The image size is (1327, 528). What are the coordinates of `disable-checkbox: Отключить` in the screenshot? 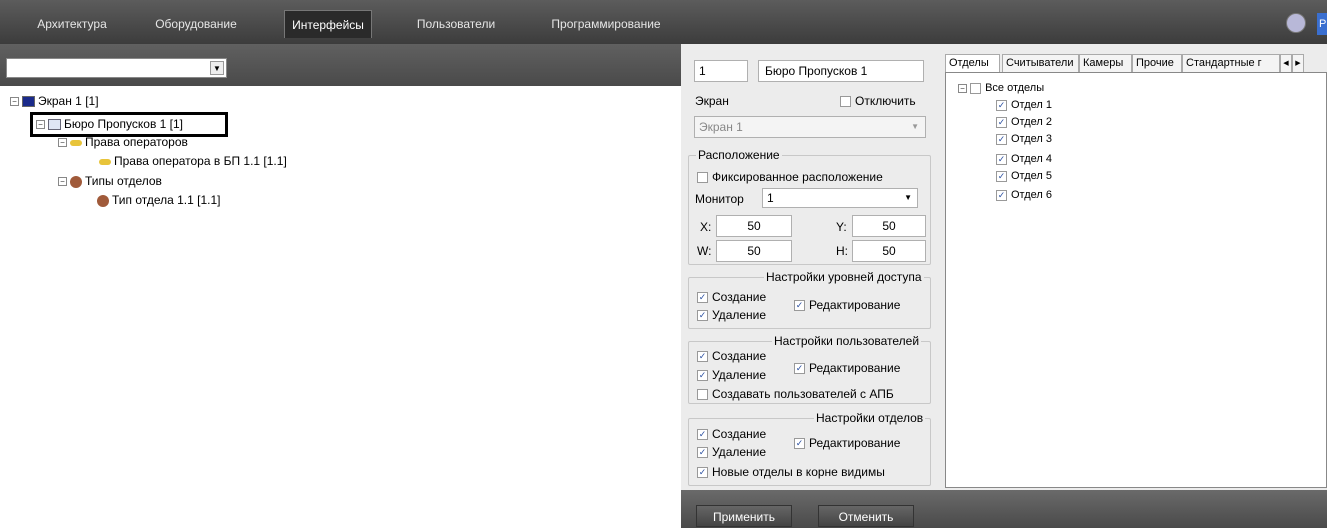 It's located at (878, 101).